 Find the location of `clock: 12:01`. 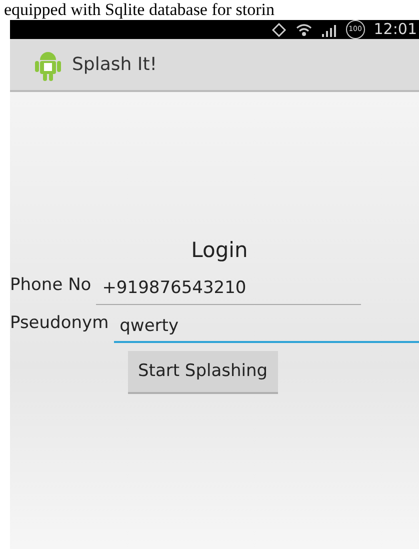

clock: 12:01 is located at coordinates (395, 29).